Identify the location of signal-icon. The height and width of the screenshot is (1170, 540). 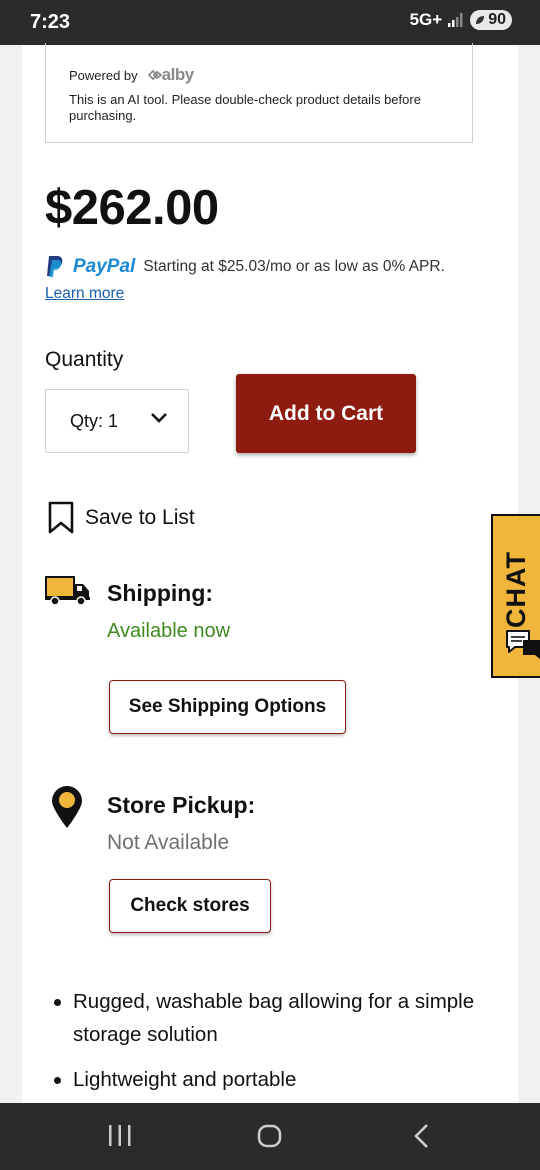
(455, 20).